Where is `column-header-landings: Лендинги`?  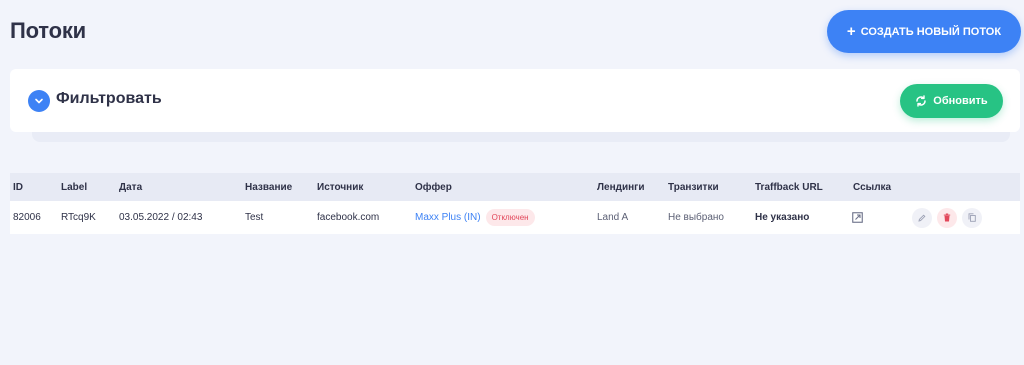 column-header-landings: Лендинги is located at coordinates (621, 187).